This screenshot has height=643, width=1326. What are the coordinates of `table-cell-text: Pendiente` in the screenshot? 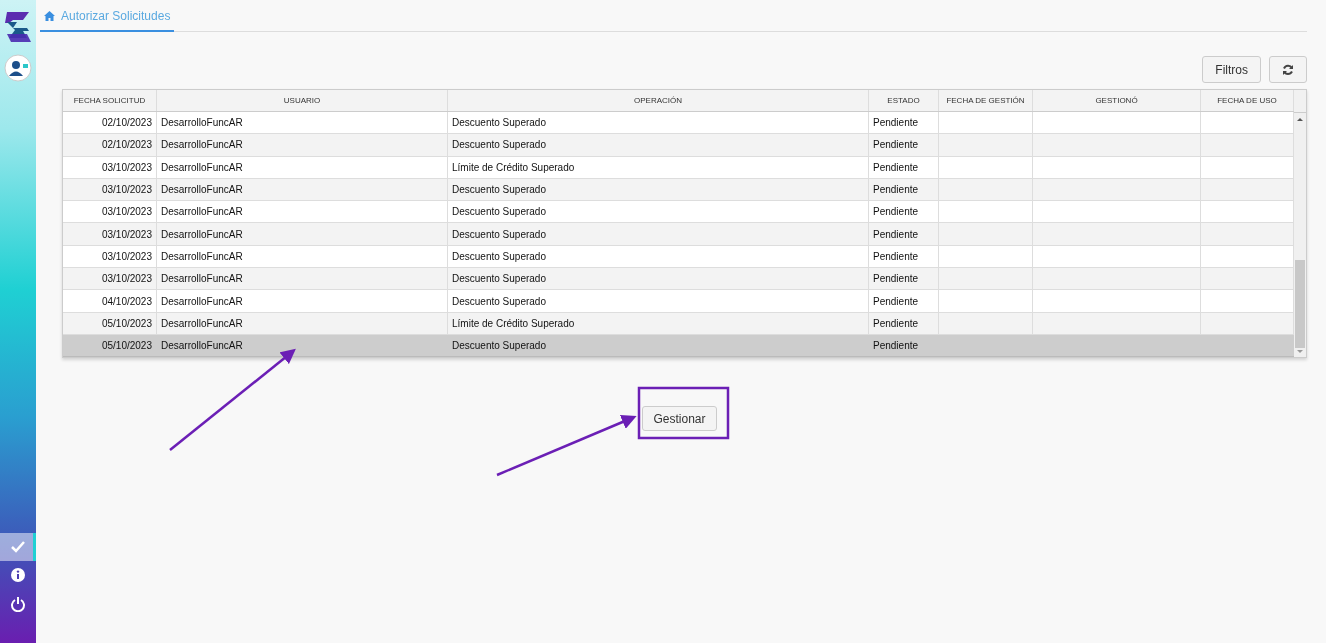 It's located at (896, 346).